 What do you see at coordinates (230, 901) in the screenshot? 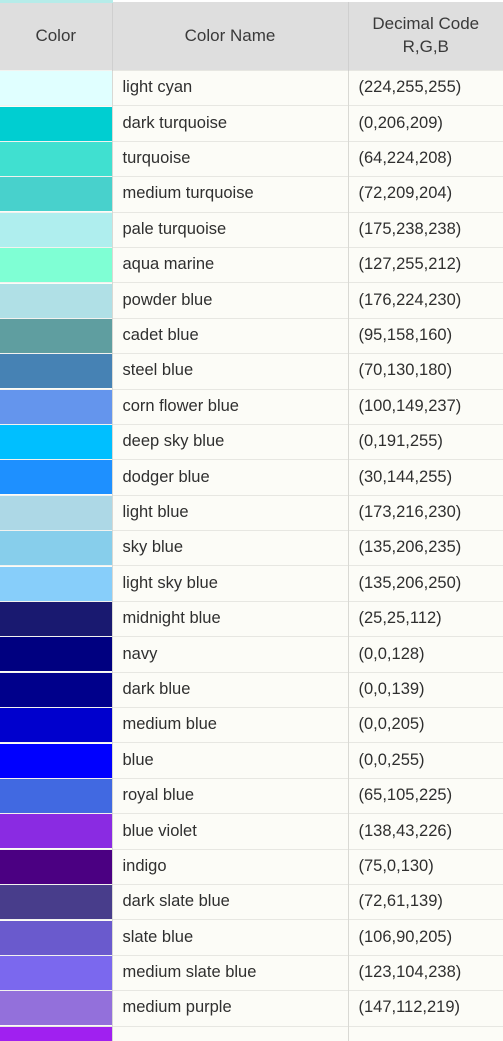
I see `color-name-cell: dark slate blue` at bounding box center [230, 901].